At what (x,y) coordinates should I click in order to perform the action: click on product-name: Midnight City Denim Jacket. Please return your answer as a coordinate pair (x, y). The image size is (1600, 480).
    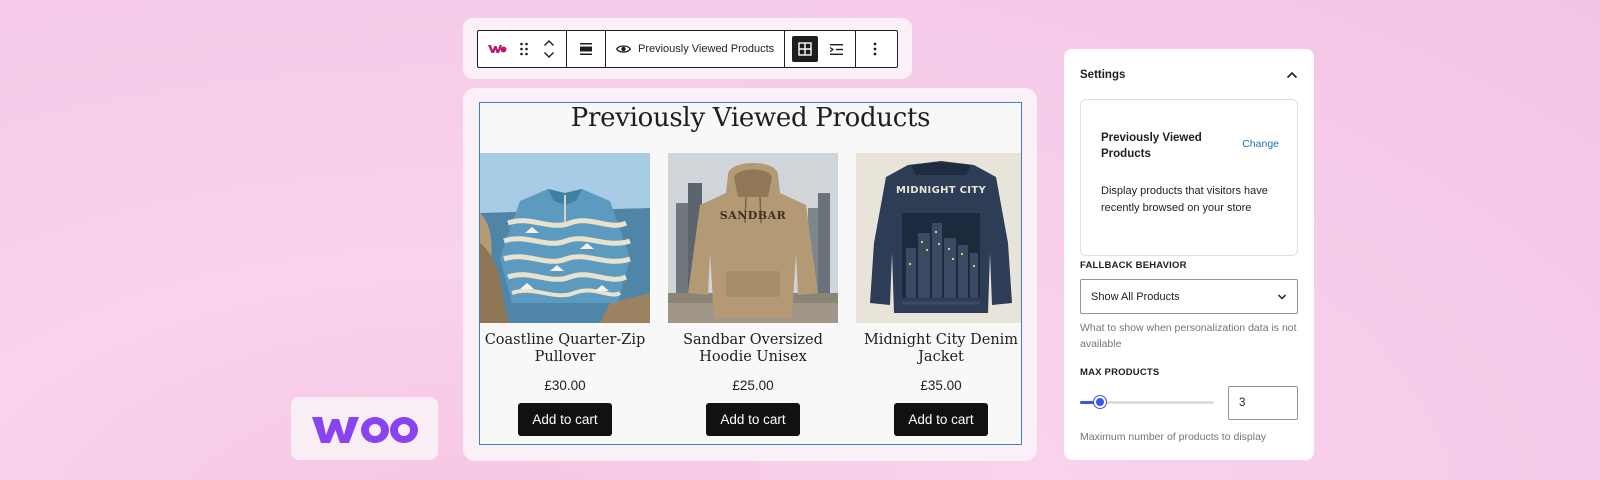
    Looking at the image, I should click on (938, 350).